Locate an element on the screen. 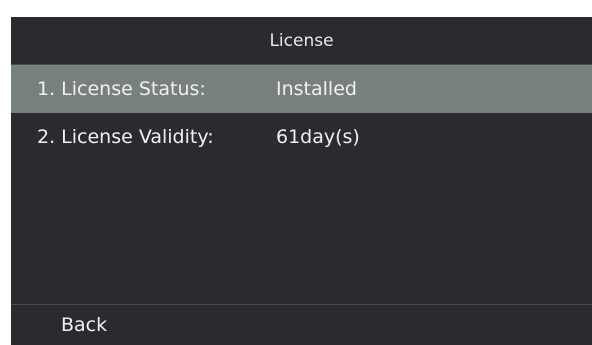 This screenshot has width=592, height=345. license-validity-value: 61day(s) is located at coordinates (318, 137).